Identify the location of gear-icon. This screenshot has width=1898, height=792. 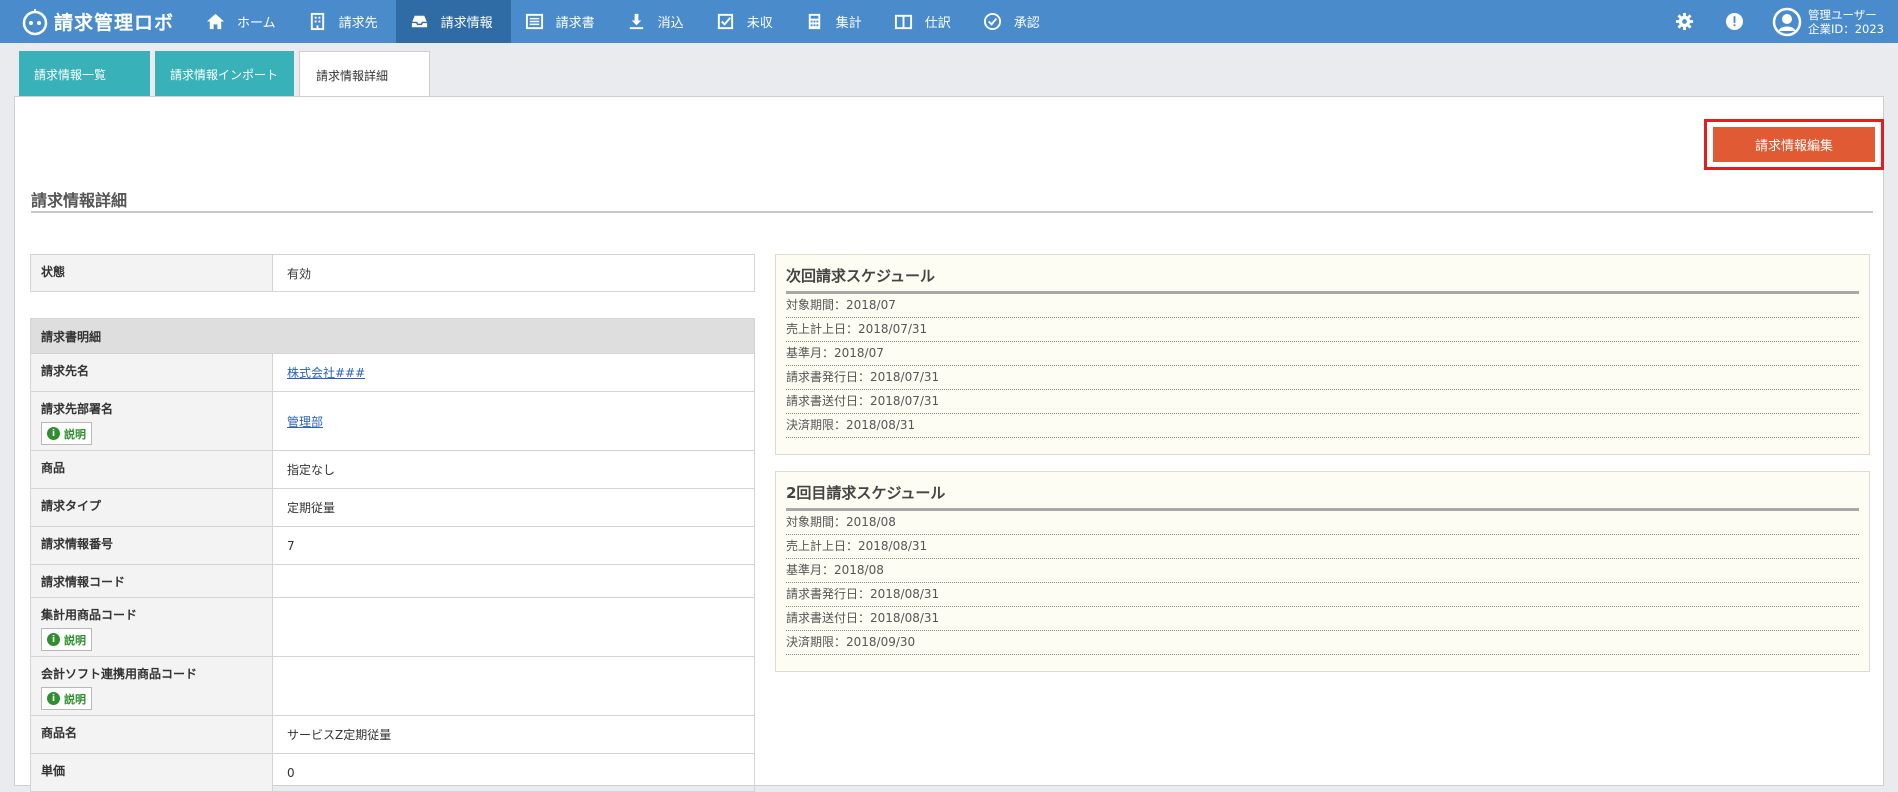
(1685, 21).